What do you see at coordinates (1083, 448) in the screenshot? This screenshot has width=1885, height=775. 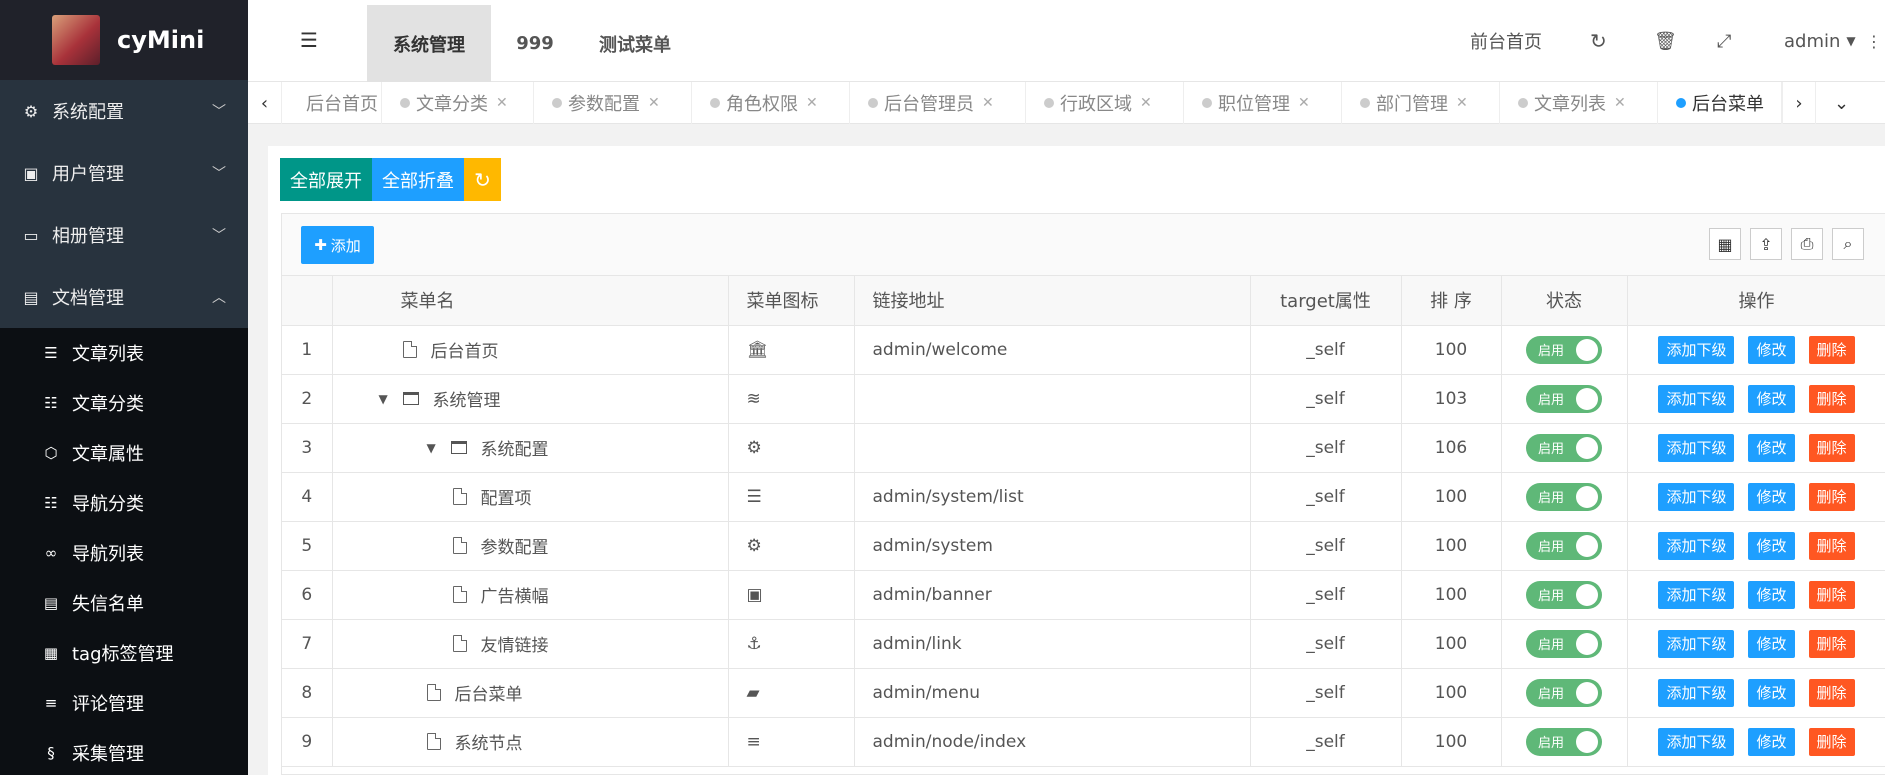 I see `table-row: 3 ▼ 系统配置 ⚙ _self 106 启用 添加下级 修改 删除` at bounding box center [1083, 448].